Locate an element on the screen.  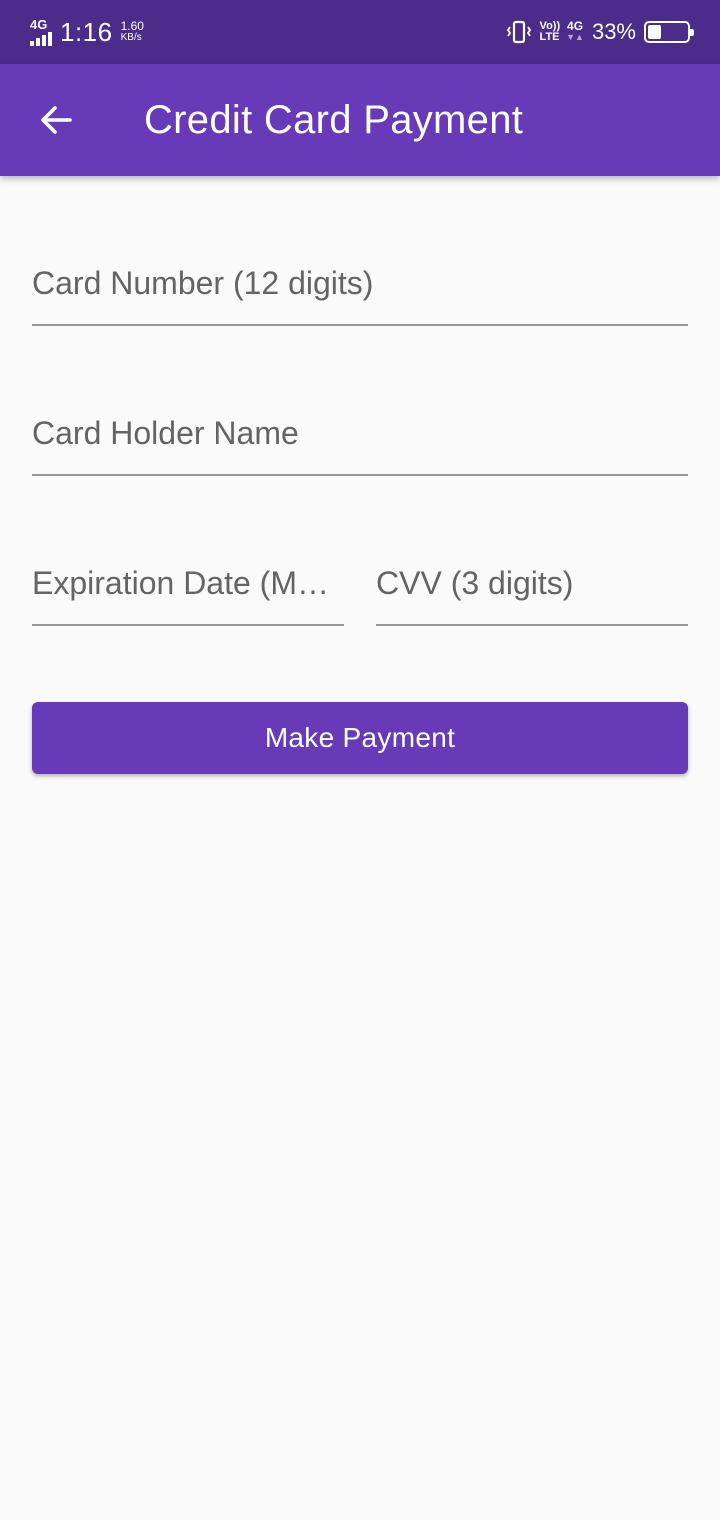
back-button is located at coordinates (56, 120).